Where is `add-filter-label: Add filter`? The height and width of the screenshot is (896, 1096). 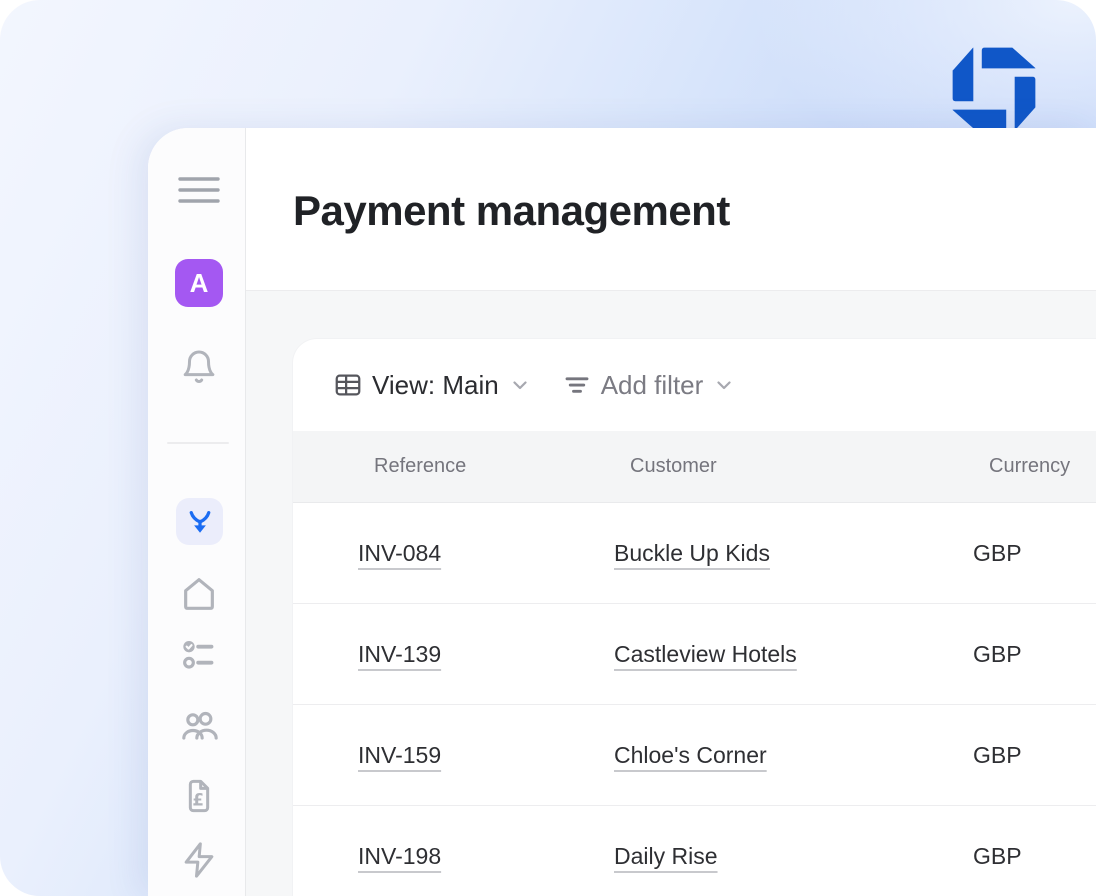
add-filter-label: Add filter is located at coordinates (652, 384).